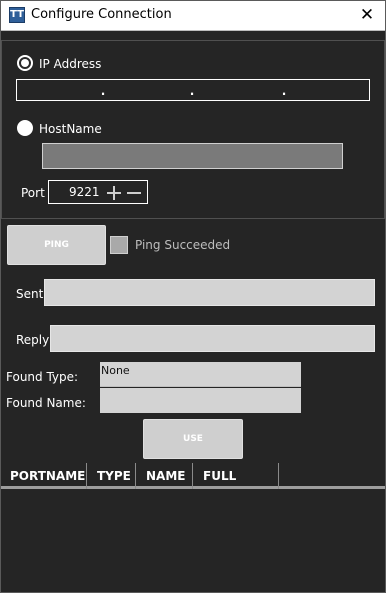 This screenshot has width=386, height=593. What do you see at coordinates (70, 64) in the screenshot?
I see `ip-address-label: IP Address` at bounding box center [70, 64].